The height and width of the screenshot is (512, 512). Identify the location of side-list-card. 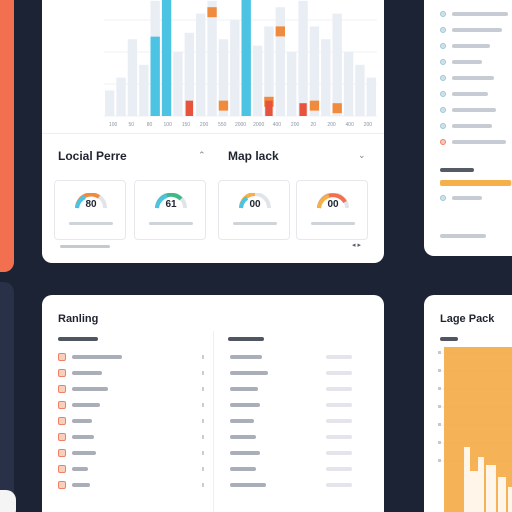
(468, 128).